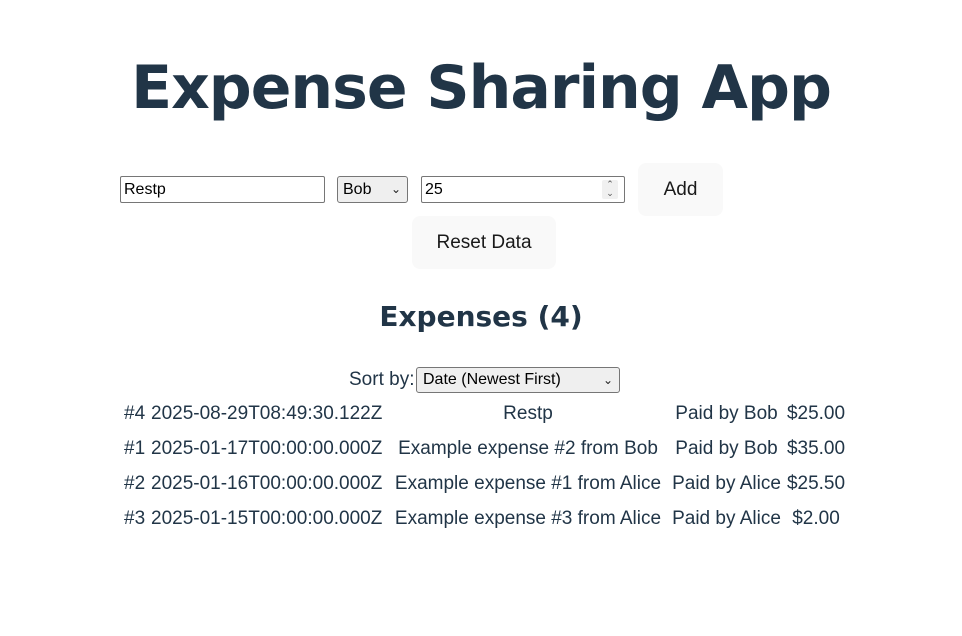 This screenshot has width=962, height=636. Describe the element at coordinates (382, 379) in the screenshot. I see `sort-label: Sort by:` at that location.